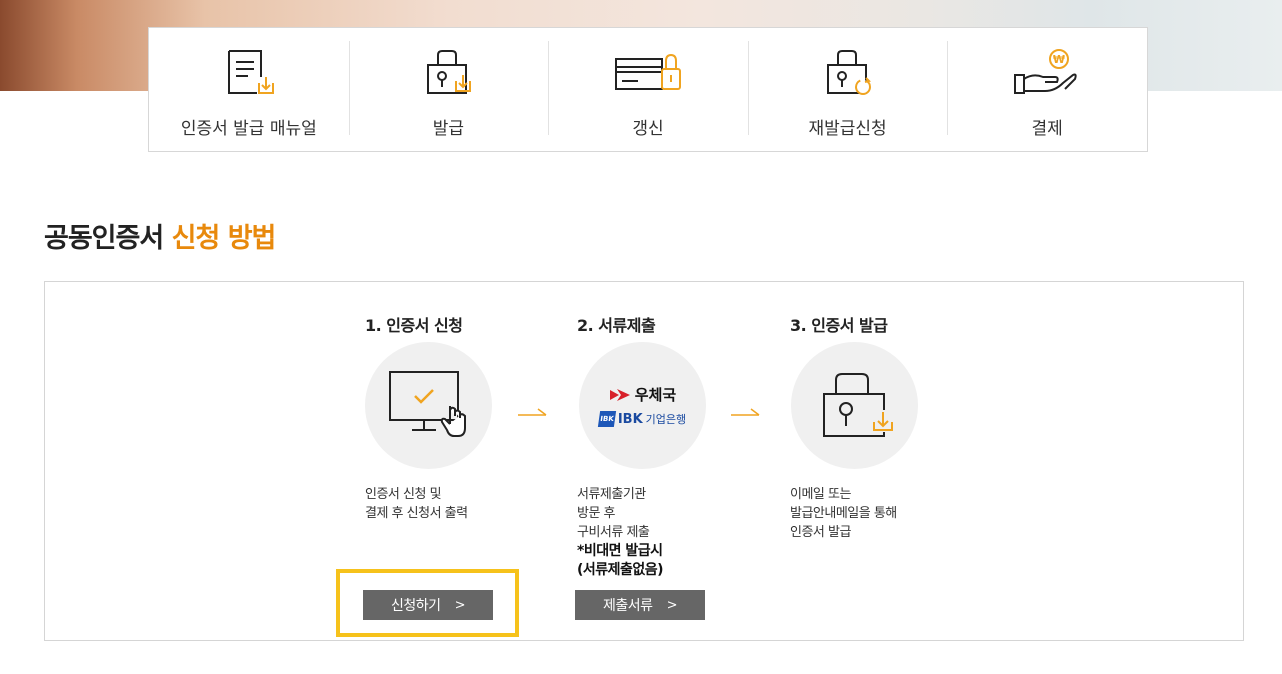 This screenshot has width=1282, height=674. Describe the element at coordinates (448, 129) in the screenshot. I see `quick-menu-label: 발급` at that location.